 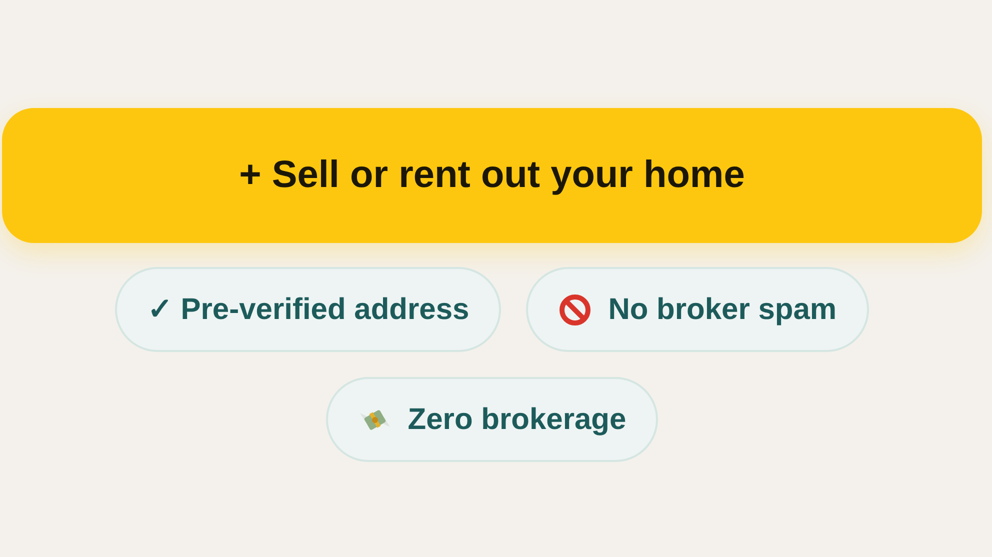 I want to click on feature-label: ✓ Pre-verified address, so click(x=308, y=310).